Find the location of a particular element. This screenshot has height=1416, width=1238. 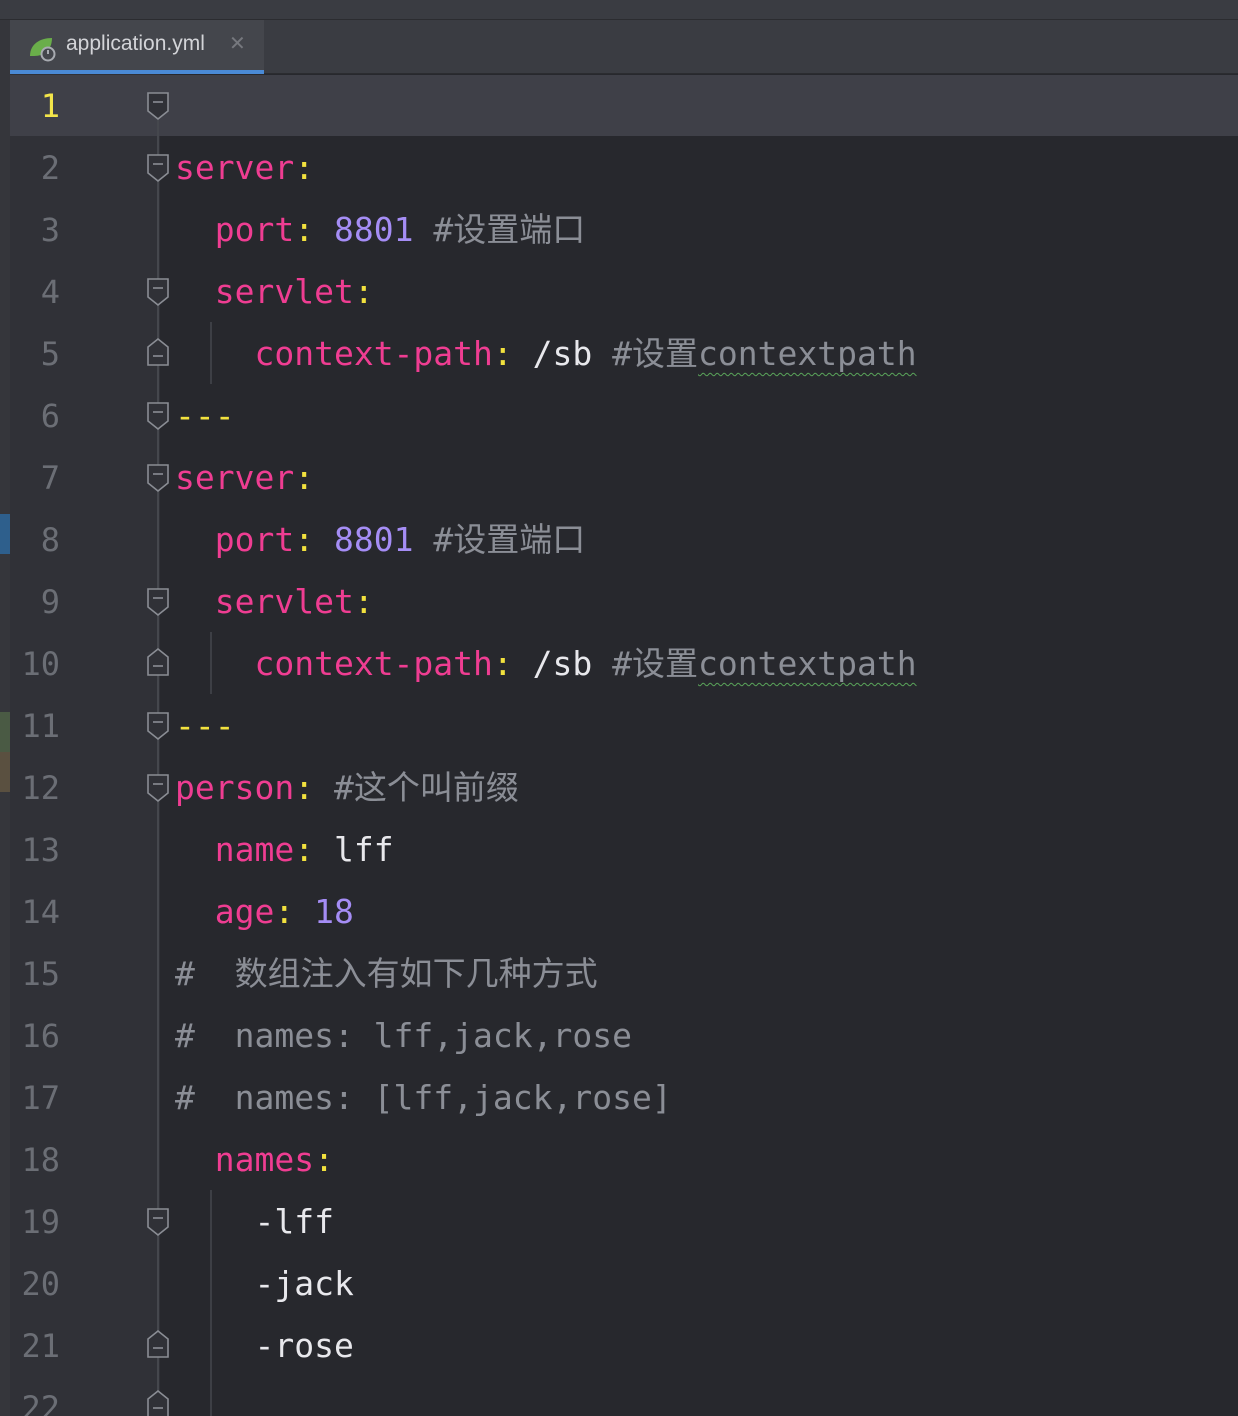

line-number: 17 is located at coordinates (40, 1098).